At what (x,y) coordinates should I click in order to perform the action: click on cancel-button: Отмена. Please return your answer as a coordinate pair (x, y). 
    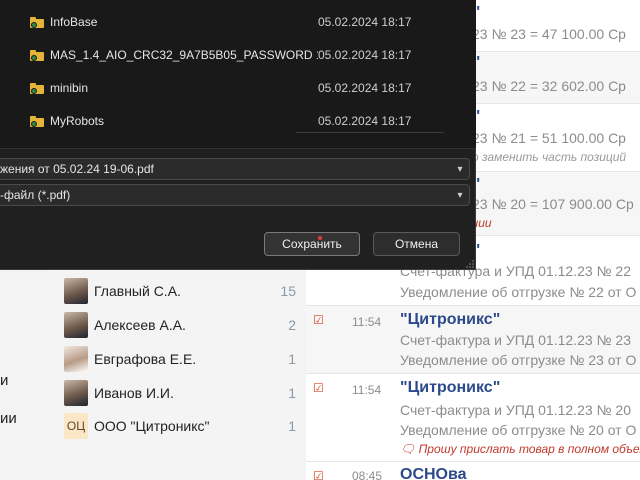
    Looking at the image, I should click on (416, 244).